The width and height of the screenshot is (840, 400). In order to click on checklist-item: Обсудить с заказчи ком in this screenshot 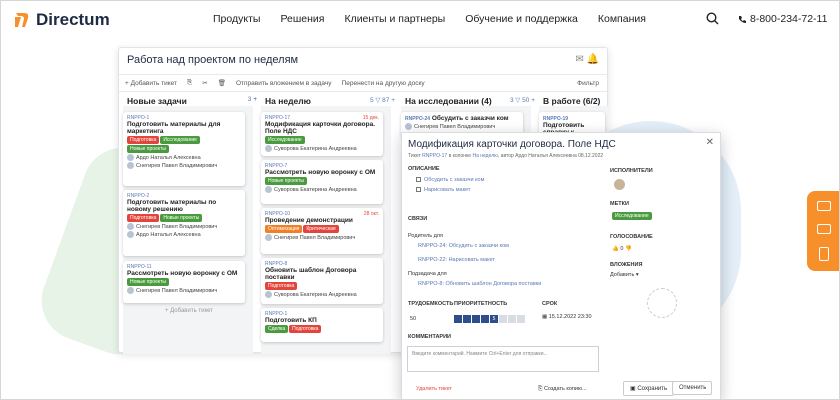, I will do `click(450, 180)`.